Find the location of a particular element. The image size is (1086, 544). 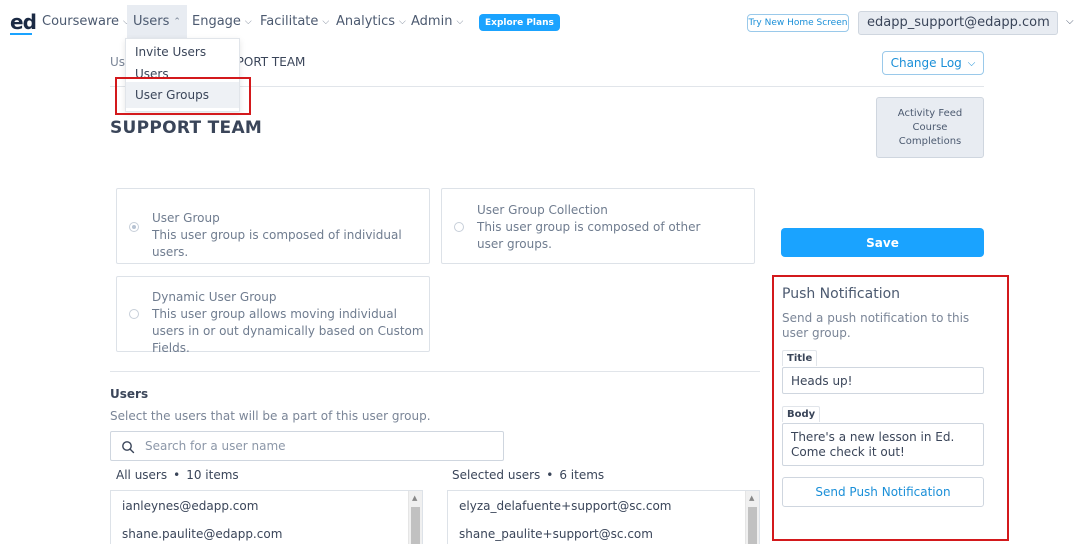

card-title: Dynamic User Group is located at coordinates (214, 297).